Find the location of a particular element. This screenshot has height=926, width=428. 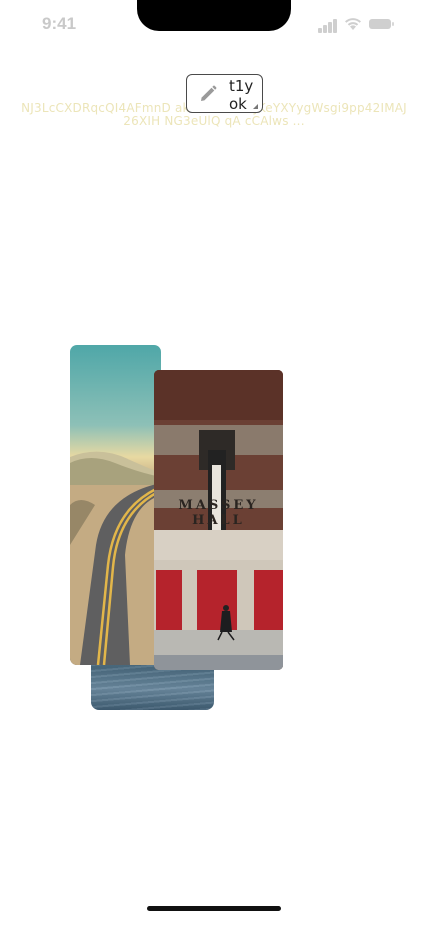

photo-card-massey-hall: MASSEY HALL is located at coordinates (218, 520).